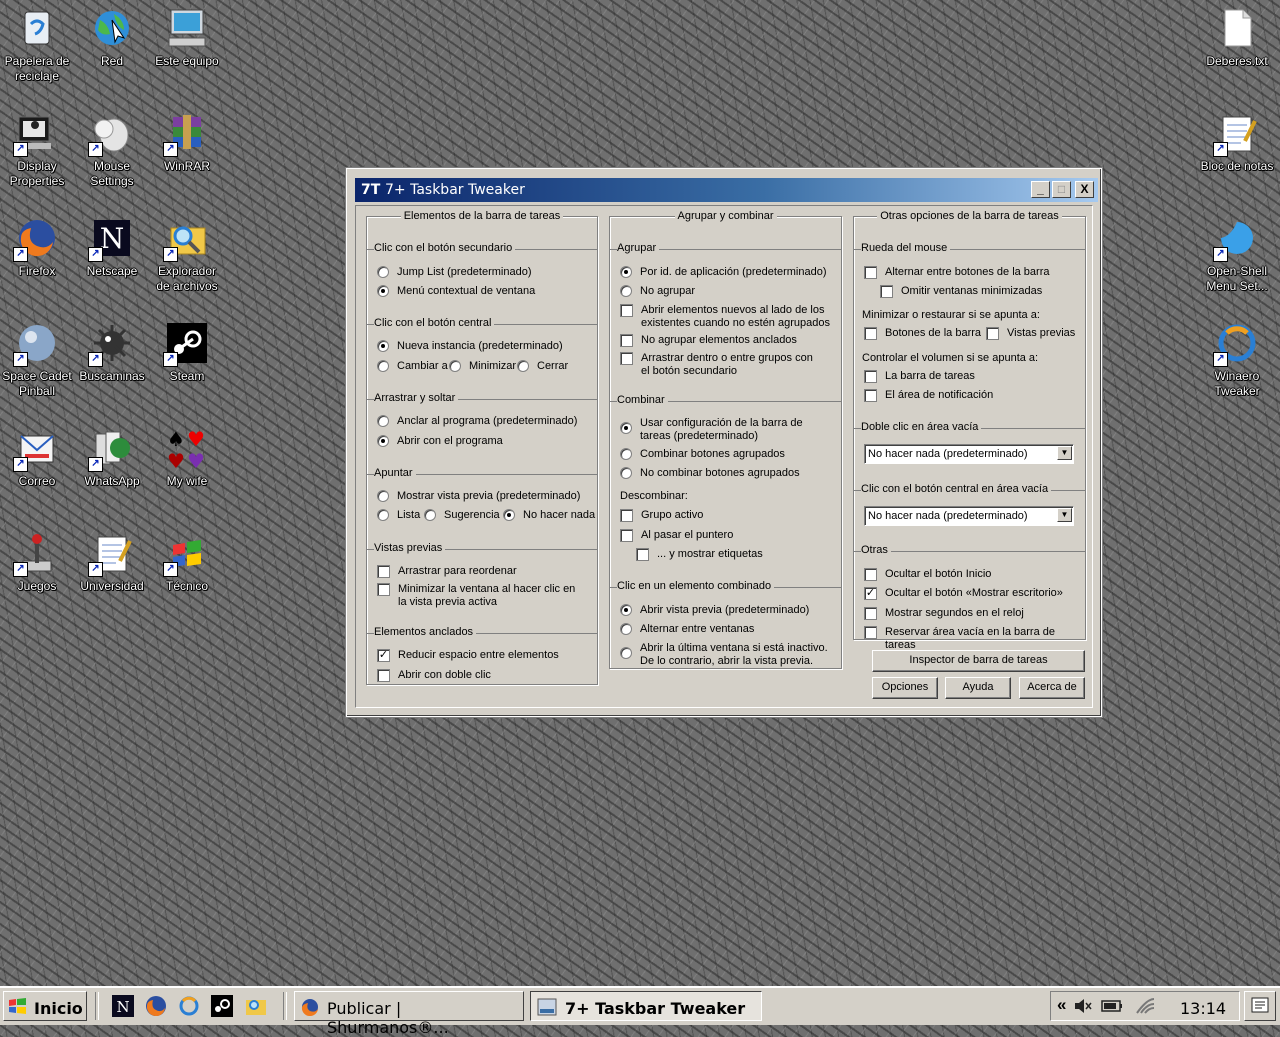  Describe the element at coordinates (456, 291) in the screenshot. I see `radio-context-menu: Menú contextual de ventana` at that location.